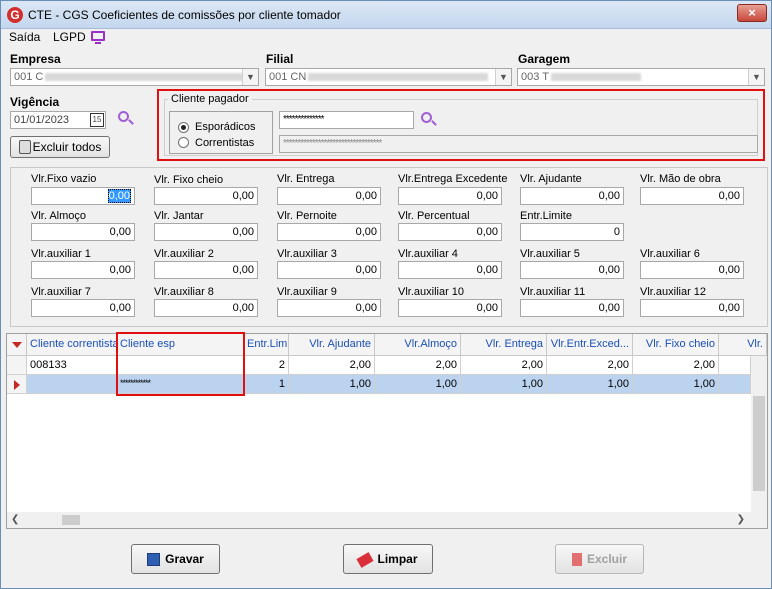 The image size is (772, 589). What do you see at coordinates (83, 232) in the screenshot?
I see `vlr-almoco-input: 0,00` at bounding box center [83, 232].